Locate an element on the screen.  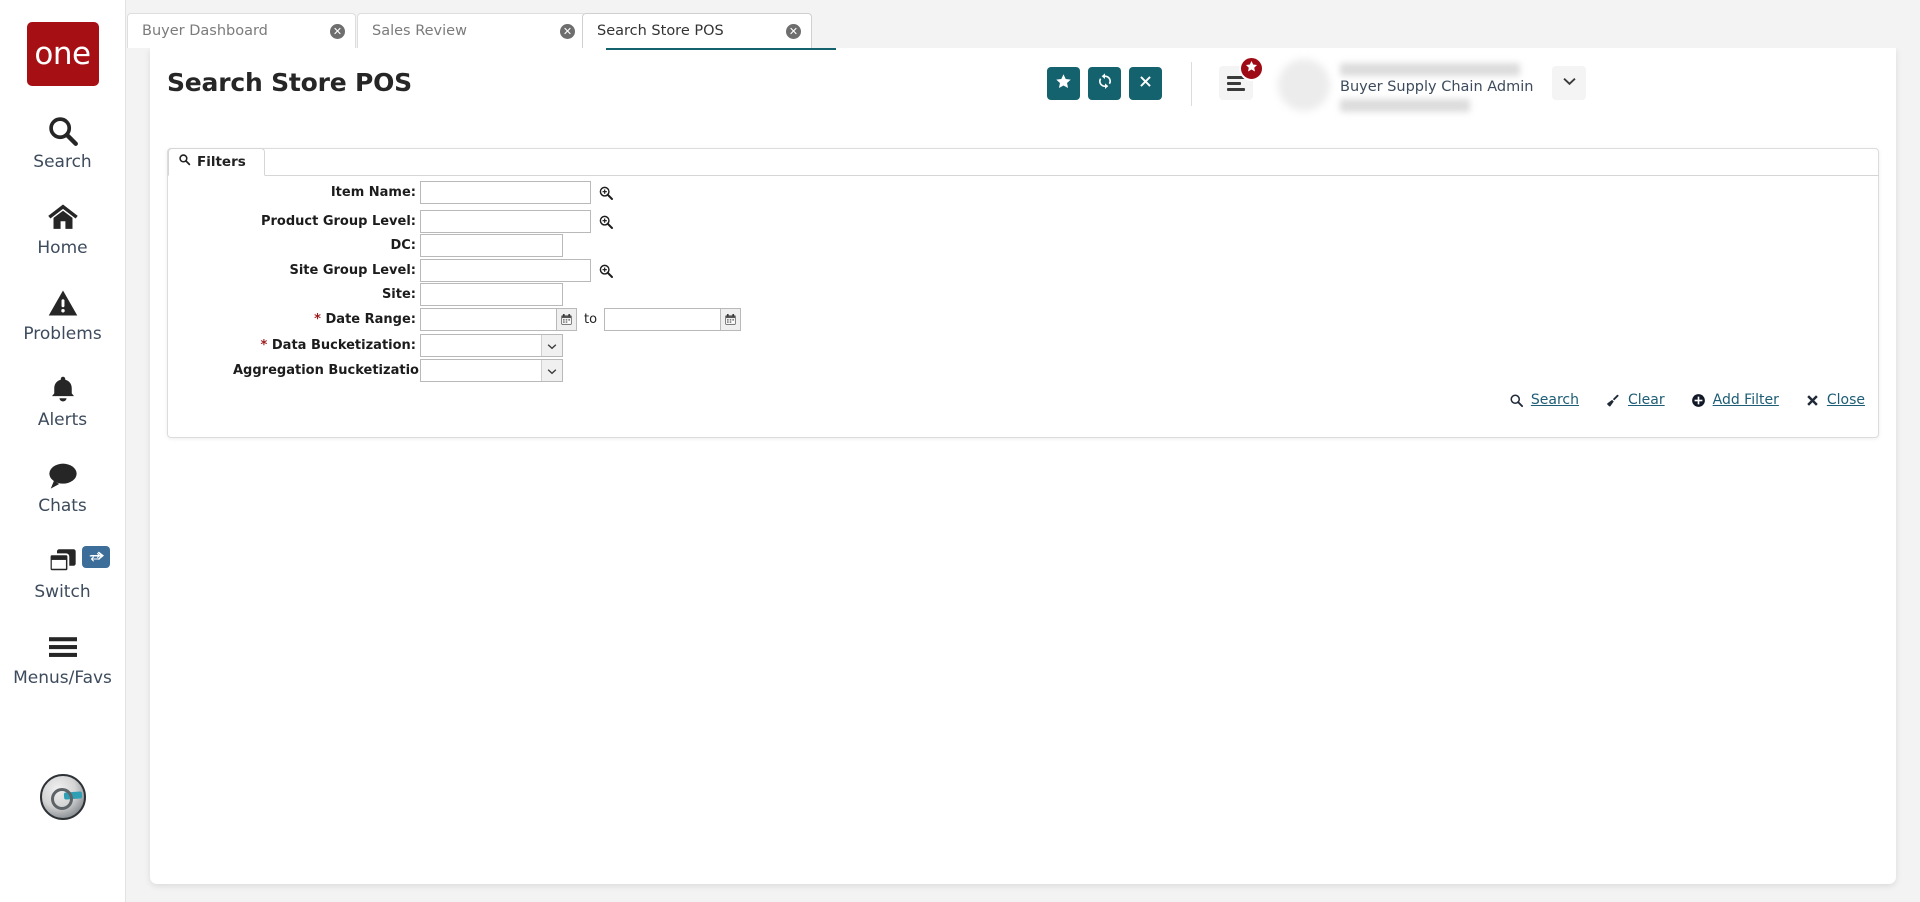
page-title: Search Store POS is located at coordinates (289, 82).